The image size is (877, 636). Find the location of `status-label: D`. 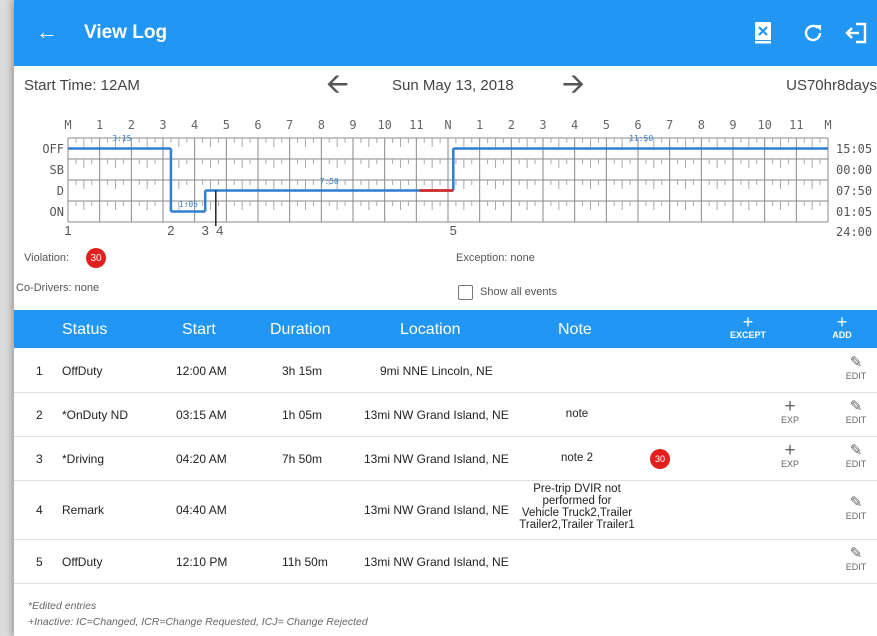

status-label: D is located at coordinates (60, 191).